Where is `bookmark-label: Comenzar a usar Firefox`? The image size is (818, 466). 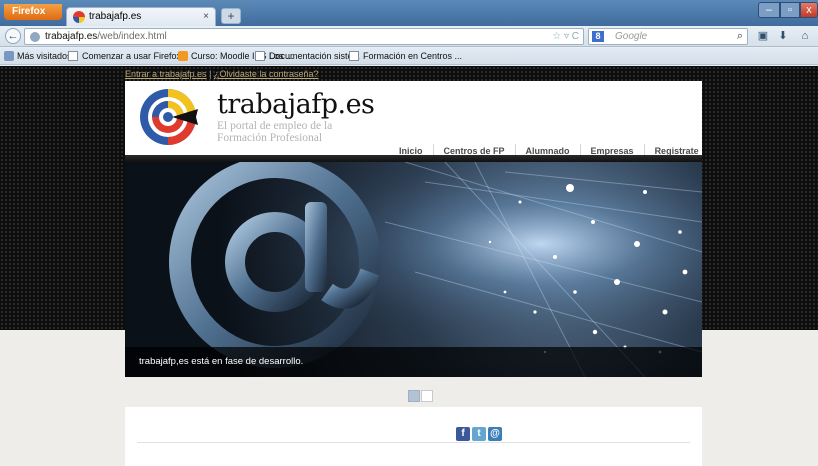 bookmark-label: Comenzar a usar Firefox is located at coordinates (132, 56).